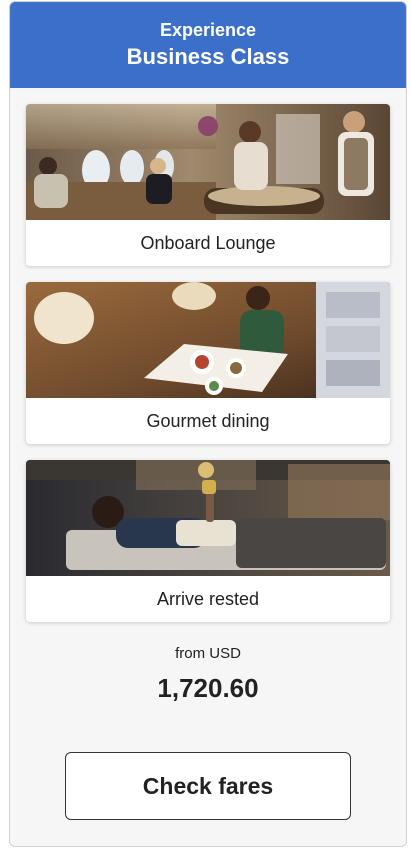 The image size is (411, 850). What do you see at coordinates (208, 30) in the screenshot?
I see `header-line-experience: Experience` at bounding box center [208, 30].